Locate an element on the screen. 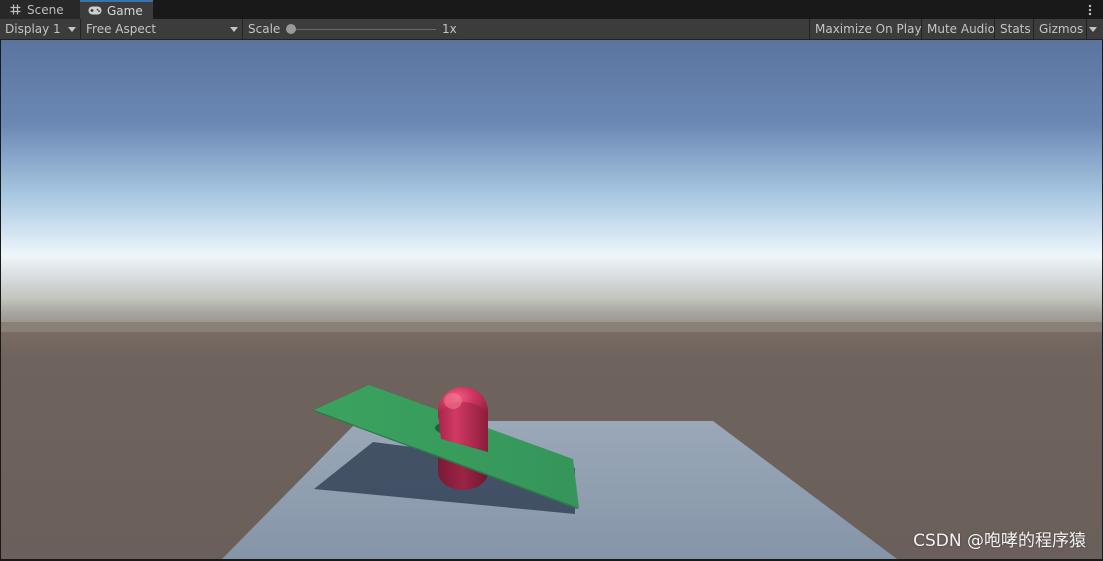 The width and height of the screenshot is (1103, 561). gizmos-divider is located at coordinates (1086, 29).